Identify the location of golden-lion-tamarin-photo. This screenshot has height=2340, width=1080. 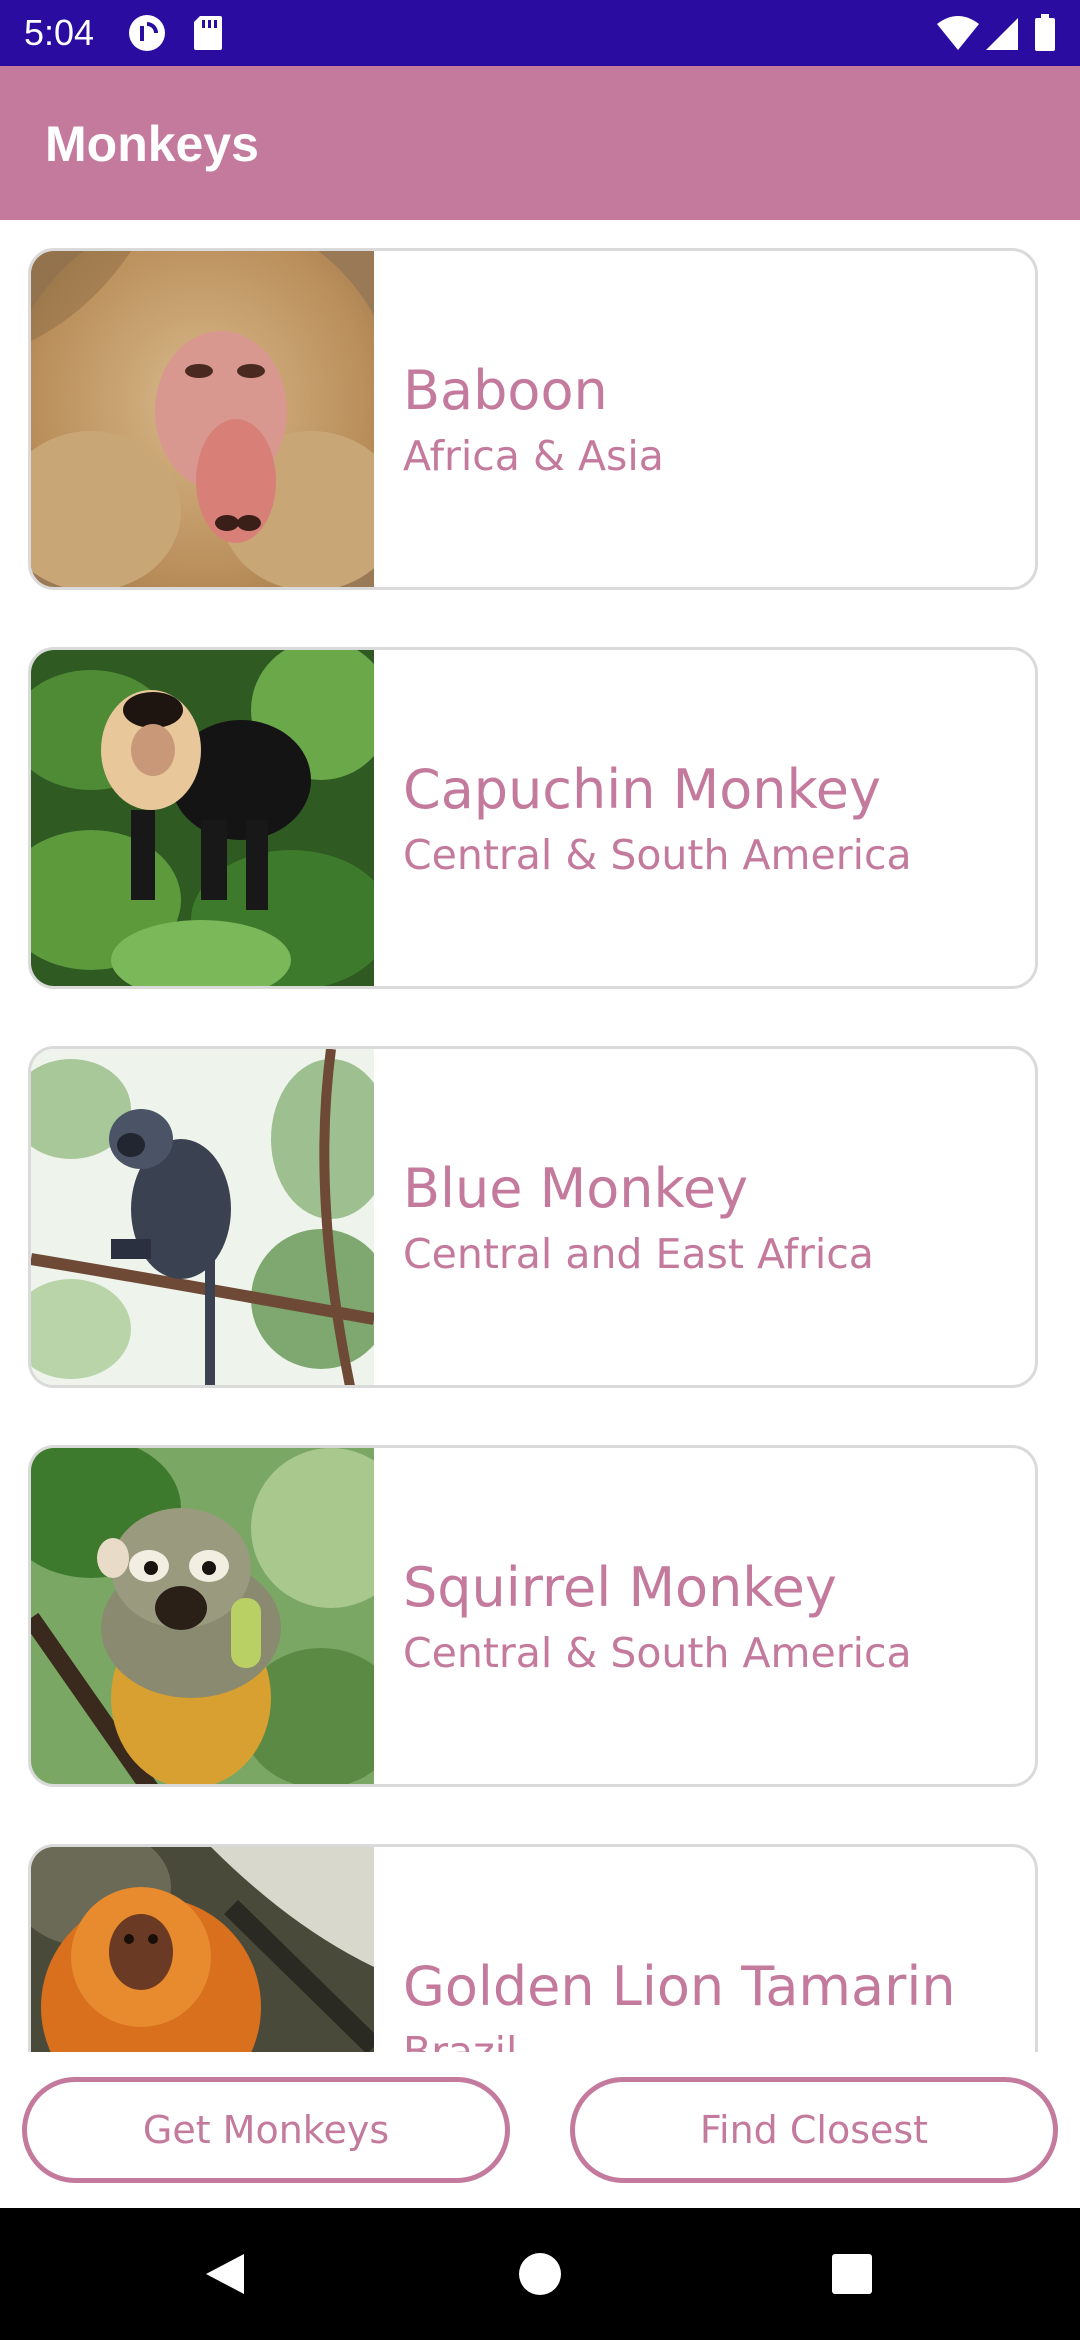
(202, 1949).